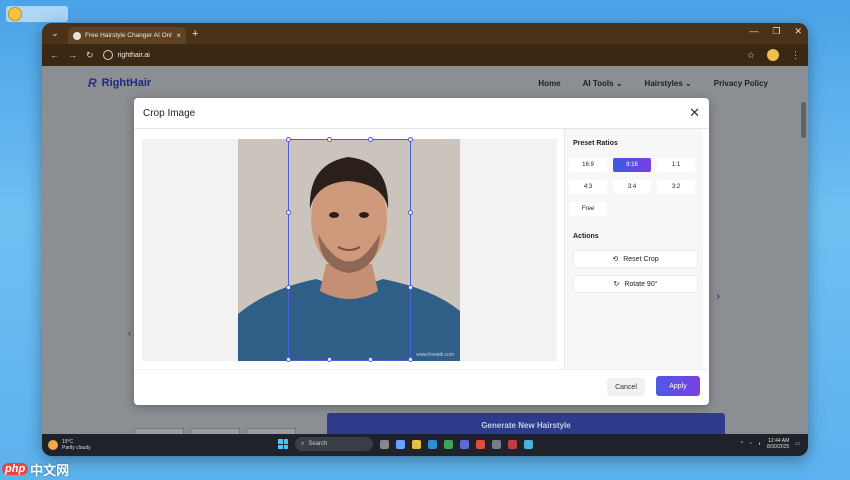 This screenshot has width=850, height=480. Describe the element at coordinates (90, 55) in the screenshot. I see `reload-icon: ↻` at that location.